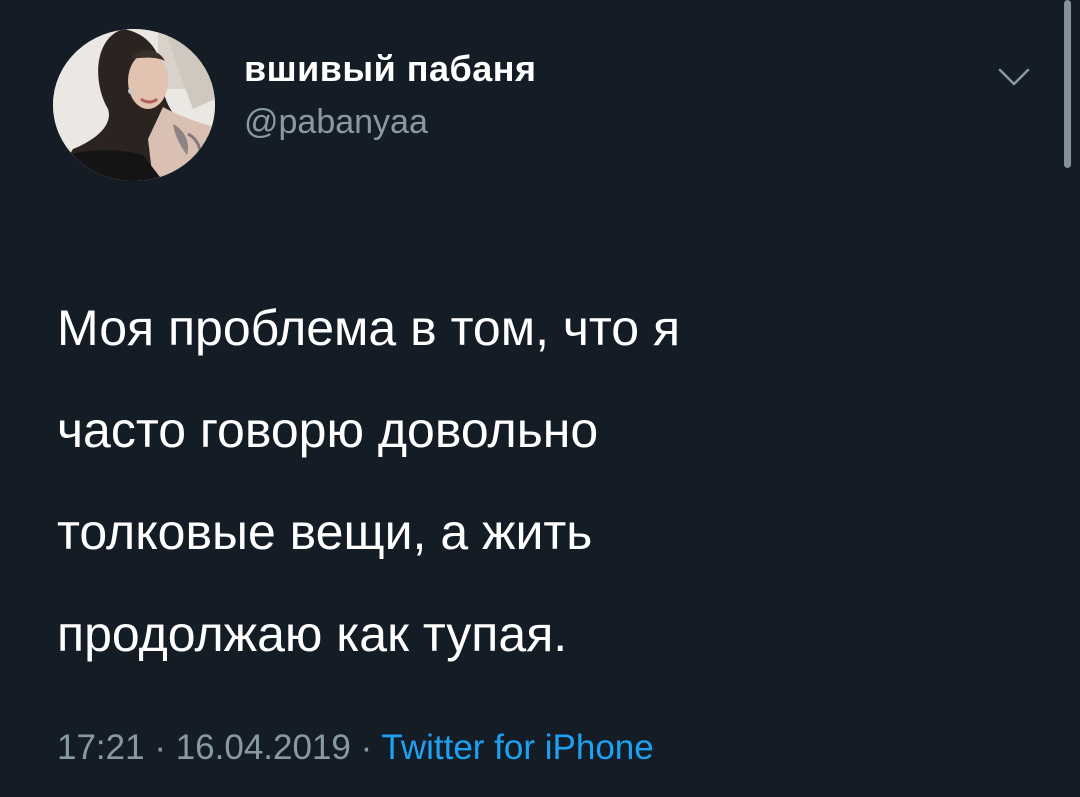  Describe the element at coordinates (517, 747) in the screenshot. I see `tweet-source-link: Twitter for iPhone` at that location.